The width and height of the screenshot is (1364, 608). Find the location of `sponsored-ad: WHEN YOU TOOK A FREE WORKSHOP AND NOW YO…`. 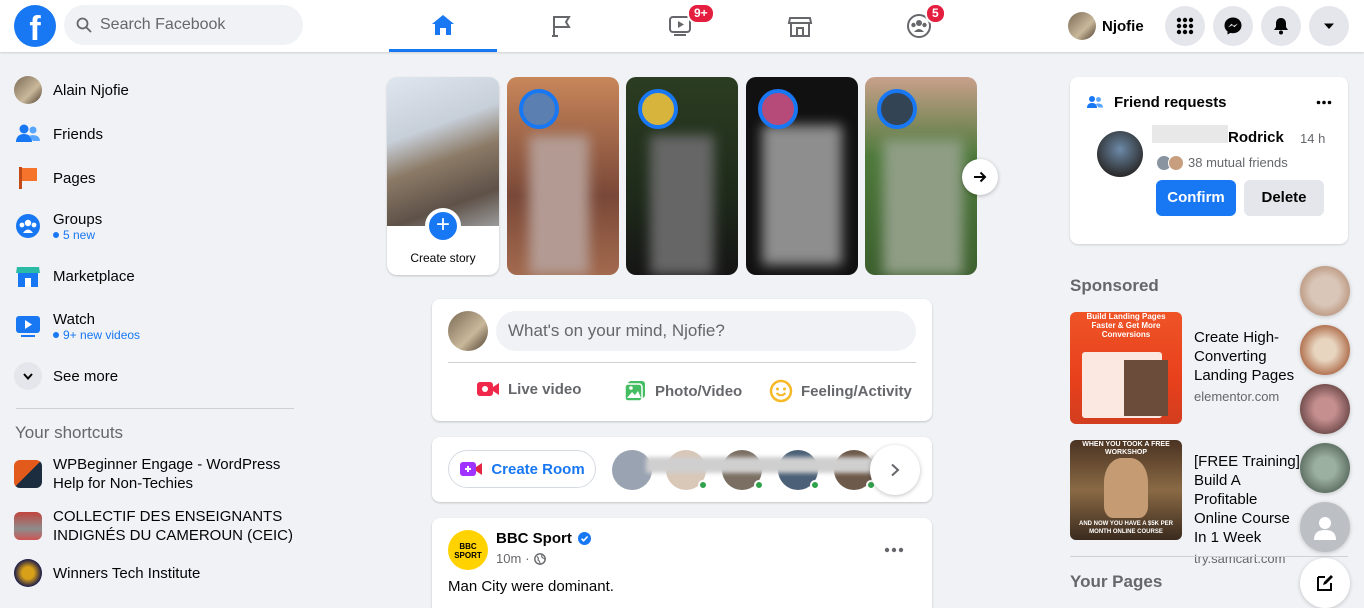

sponsored-ad: WHEN YOU TOOK A FREE WORKSHOP AND NOW YO… is located at coordinates (1185, 503).